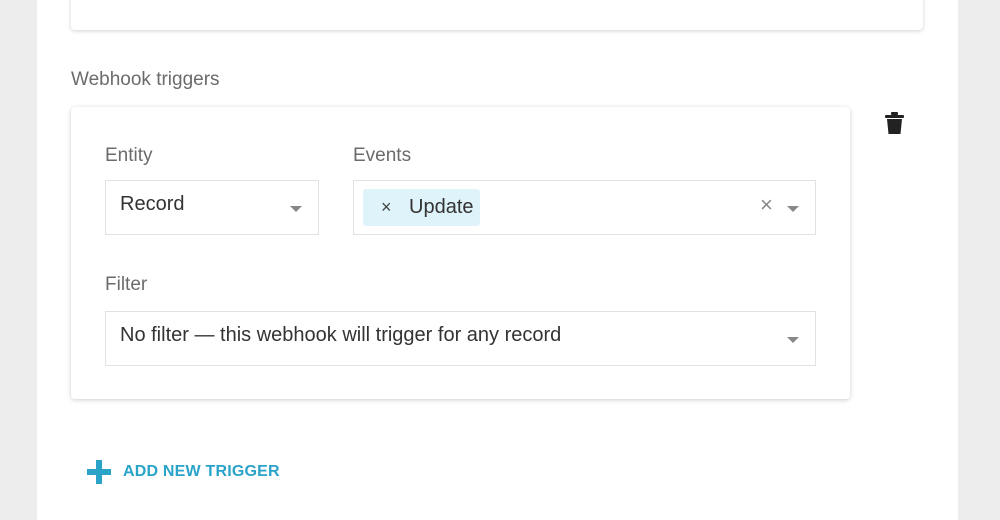 The image size is (1000, 520). I want to click on event-chip-label: Update, so click(441, 207).